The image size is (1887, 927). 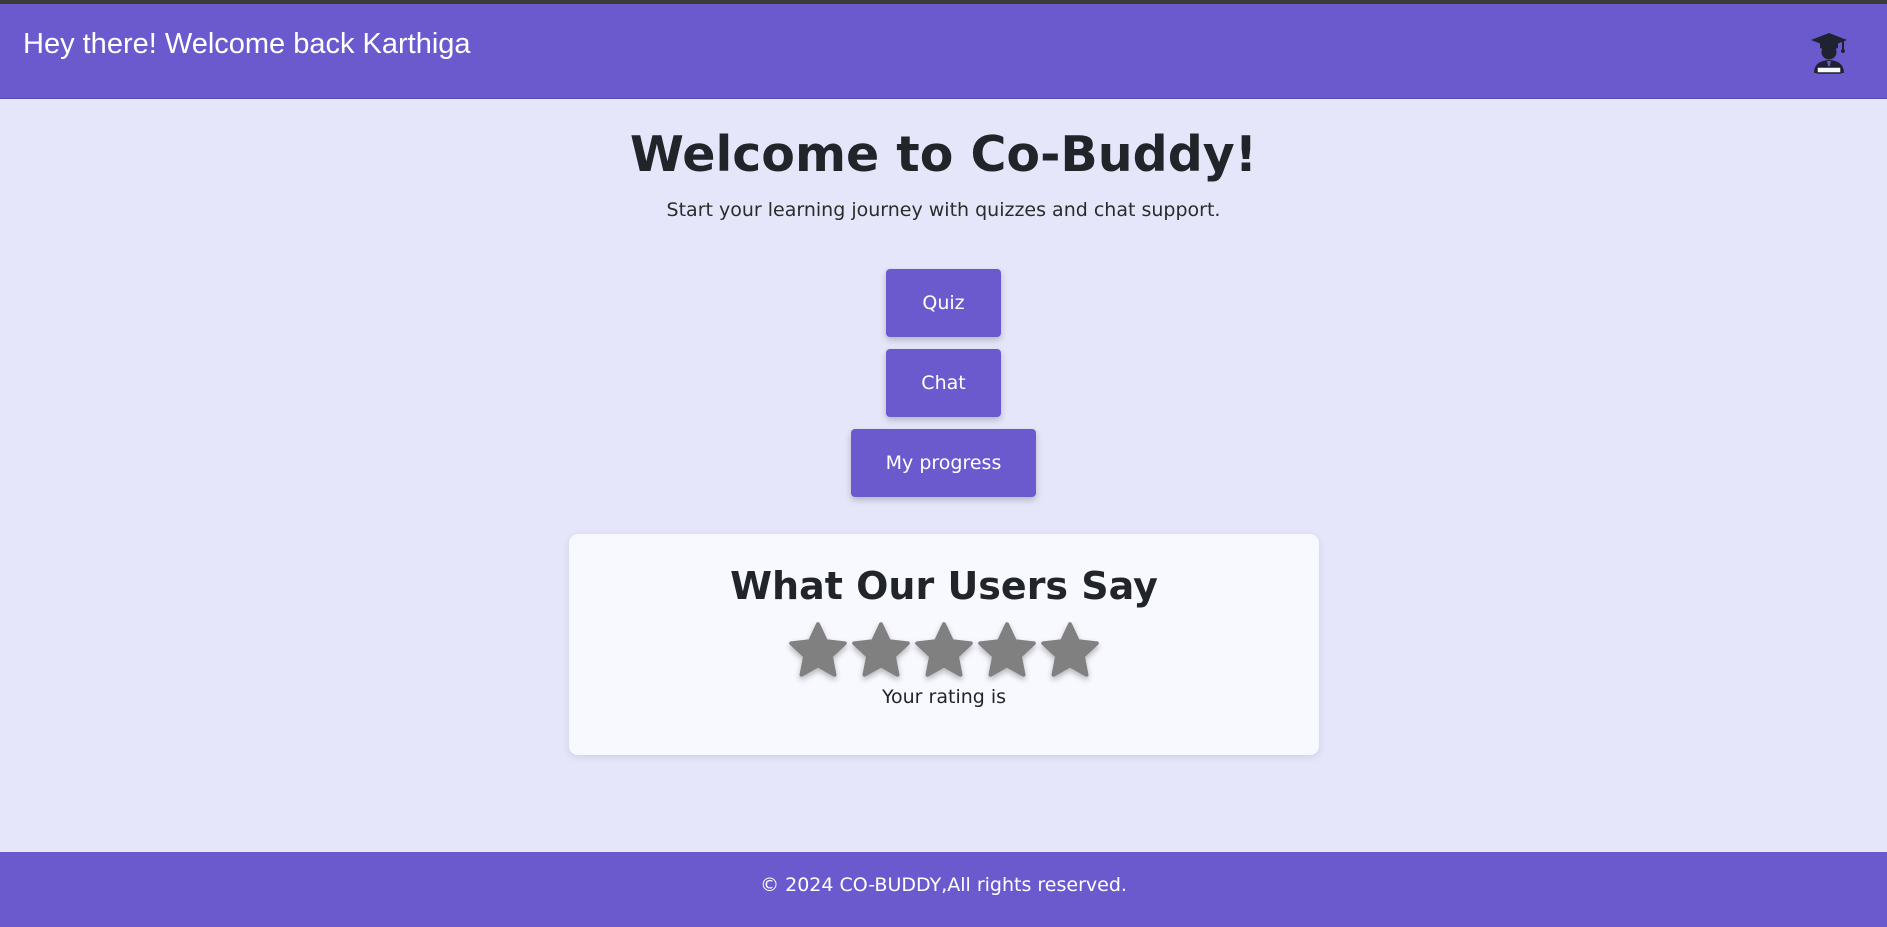 I want to click on reviews-title: What Our Users Say, so click(x=944, y=586).